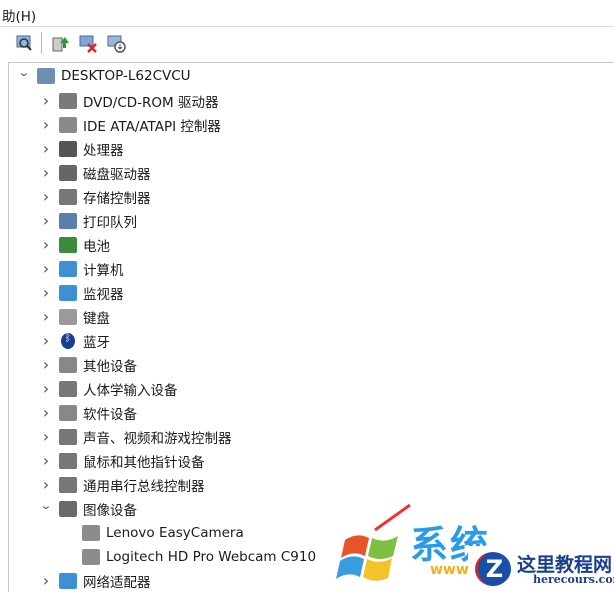  I want to click on menu-bar: 助(H), so click(307, 13).